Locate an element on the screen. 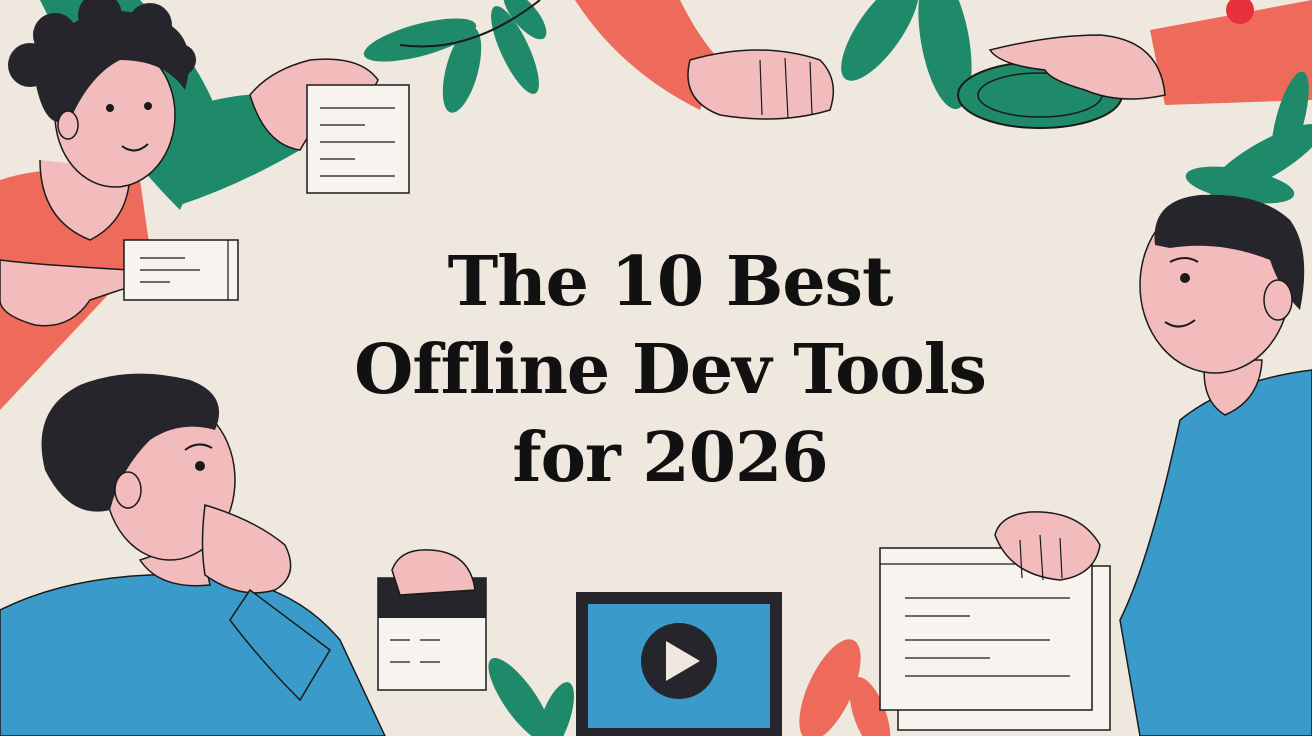  headline-line-2: Offline Dev Tools is located at coordinates (670, 370).